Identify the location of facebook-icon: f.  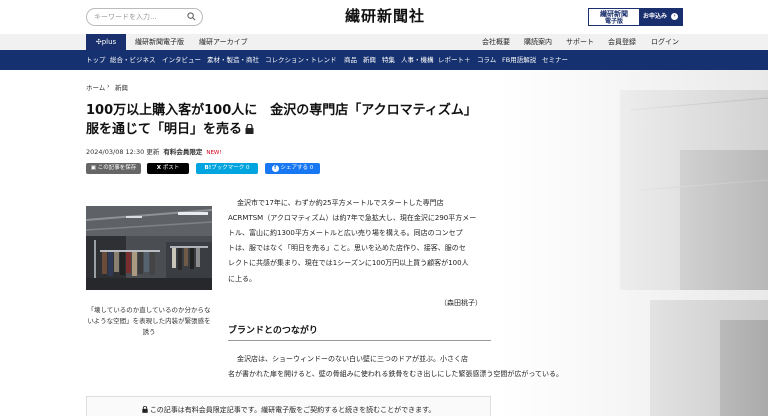
(275, 168).